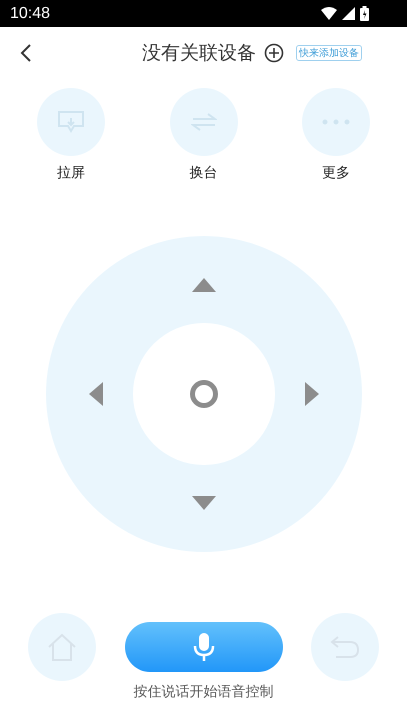  I want to click on wifi-icon, so click(329, 13).